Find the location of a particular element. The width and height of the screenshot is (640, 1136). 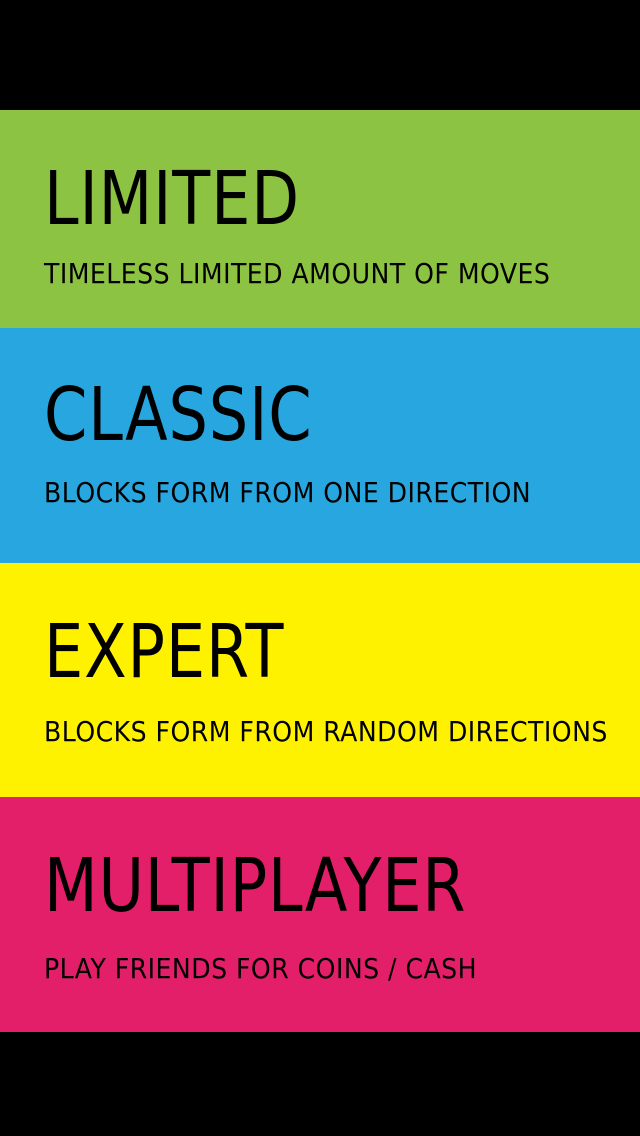

mode-title: LIMITED is located at coordinates (172, 199).